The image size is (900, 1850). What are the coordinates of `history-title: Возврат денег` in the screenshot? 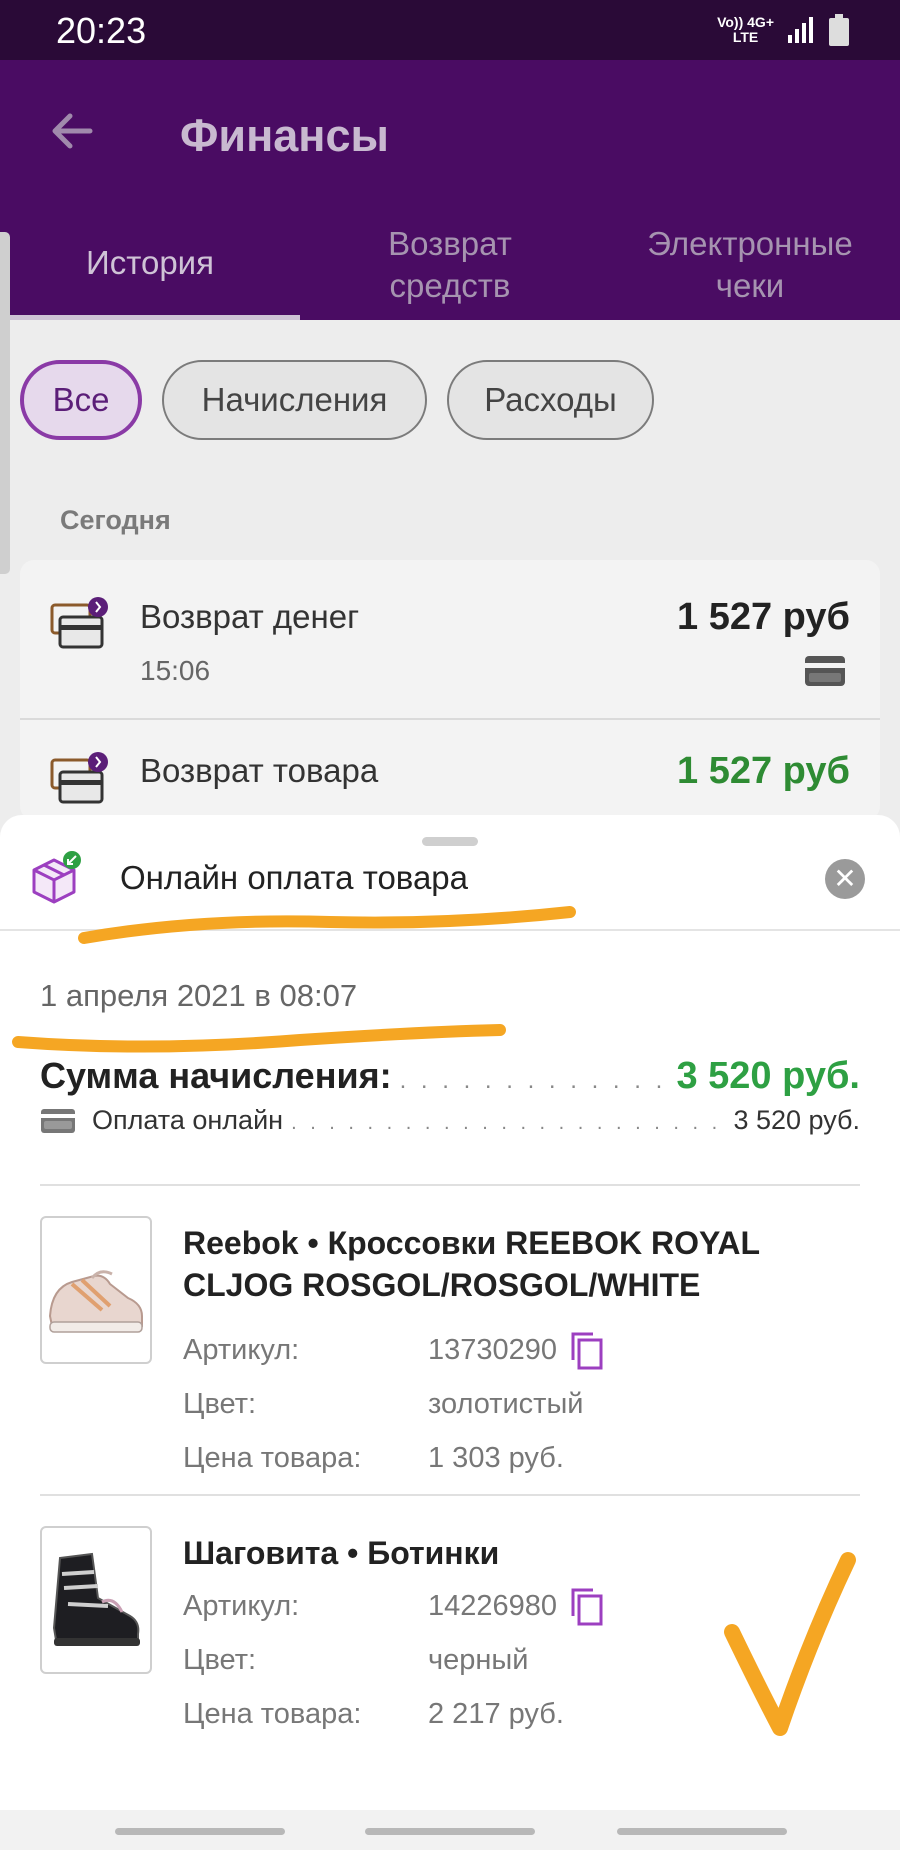 It's located at (250, 616).